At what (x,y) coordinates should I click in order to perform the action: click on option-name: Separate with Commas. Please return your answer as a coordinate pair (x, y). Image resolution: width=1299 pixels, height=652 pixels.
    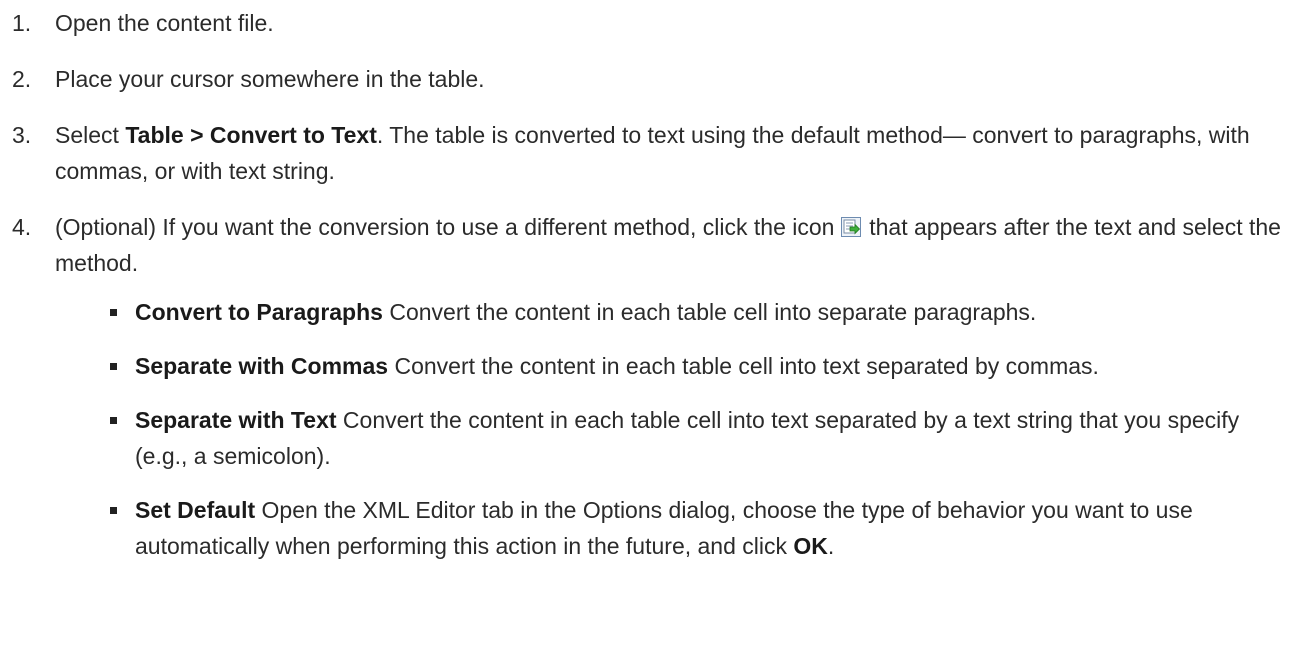
    Looking at the image, I should click on (262, 366).